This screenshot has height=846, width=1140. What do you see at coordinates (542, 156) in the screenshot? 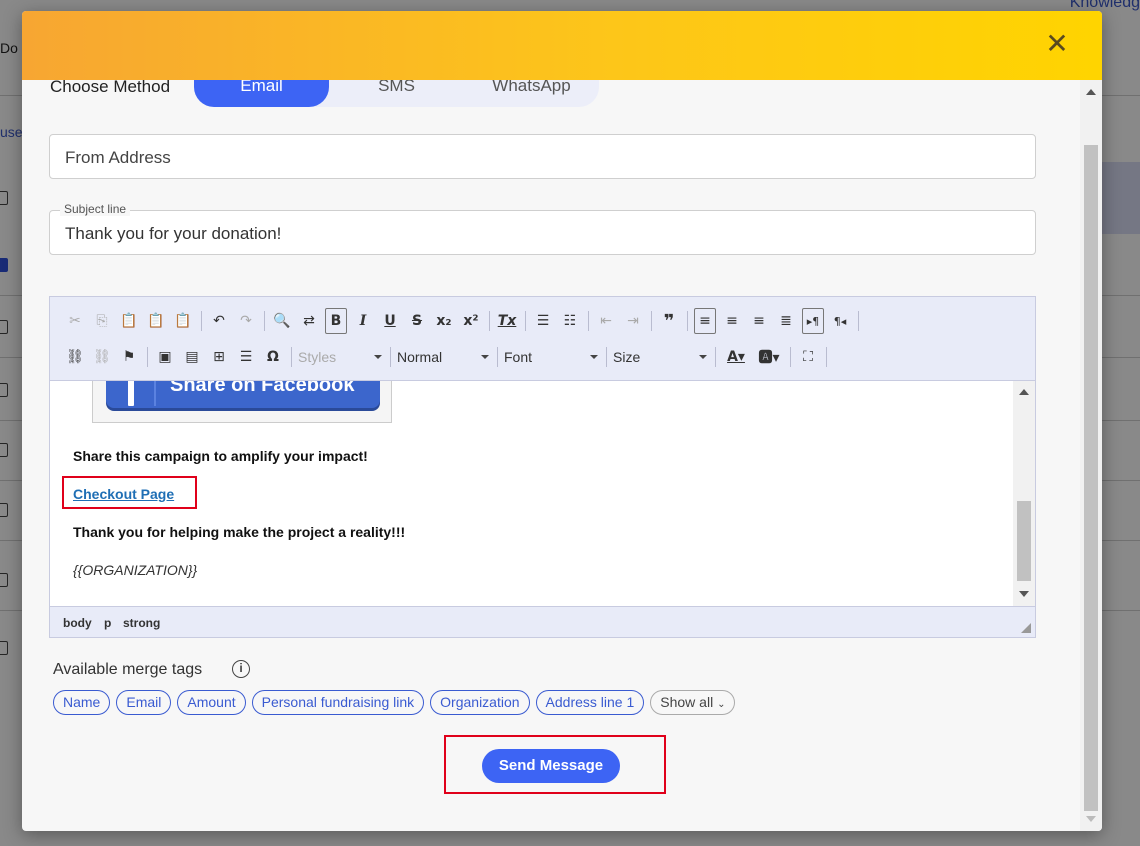
I see `from-address-field: From Address` at bounding box center [542, 156].